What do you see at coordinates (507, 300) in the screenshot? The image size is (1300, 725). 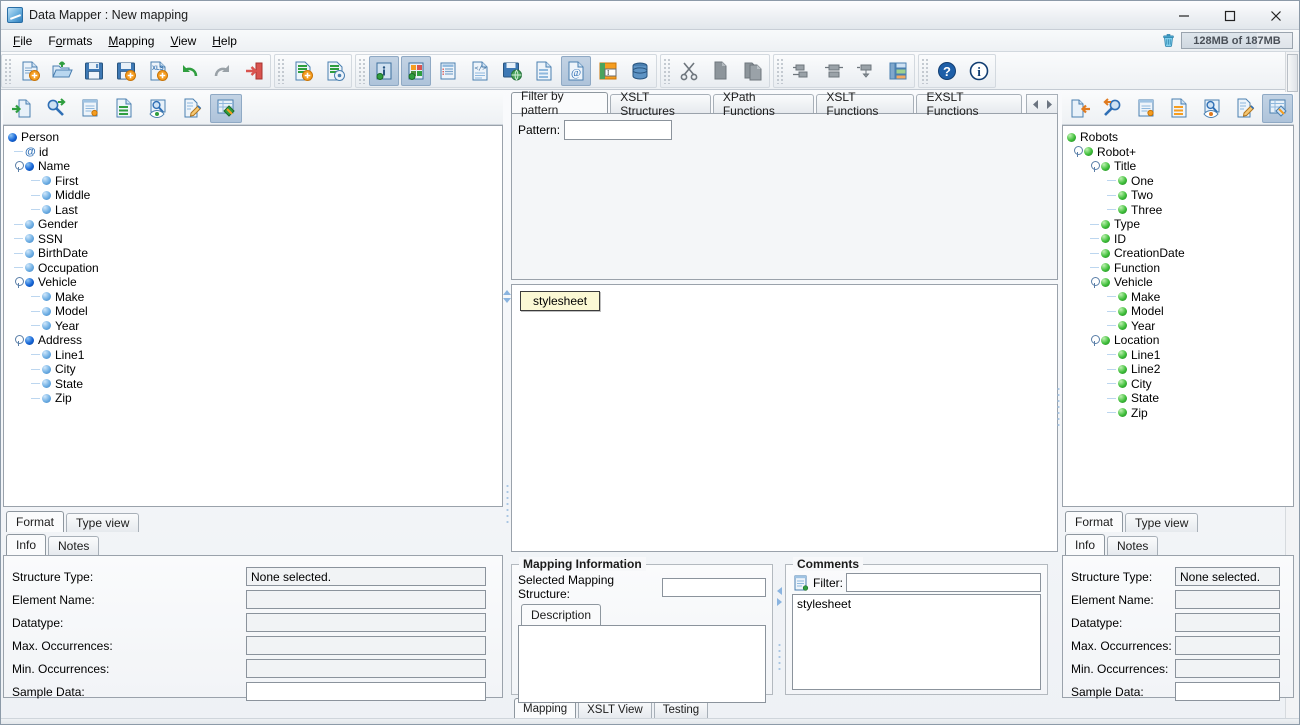 I see `splitter-collapse-down-icon` at bounding box center [507, 300].